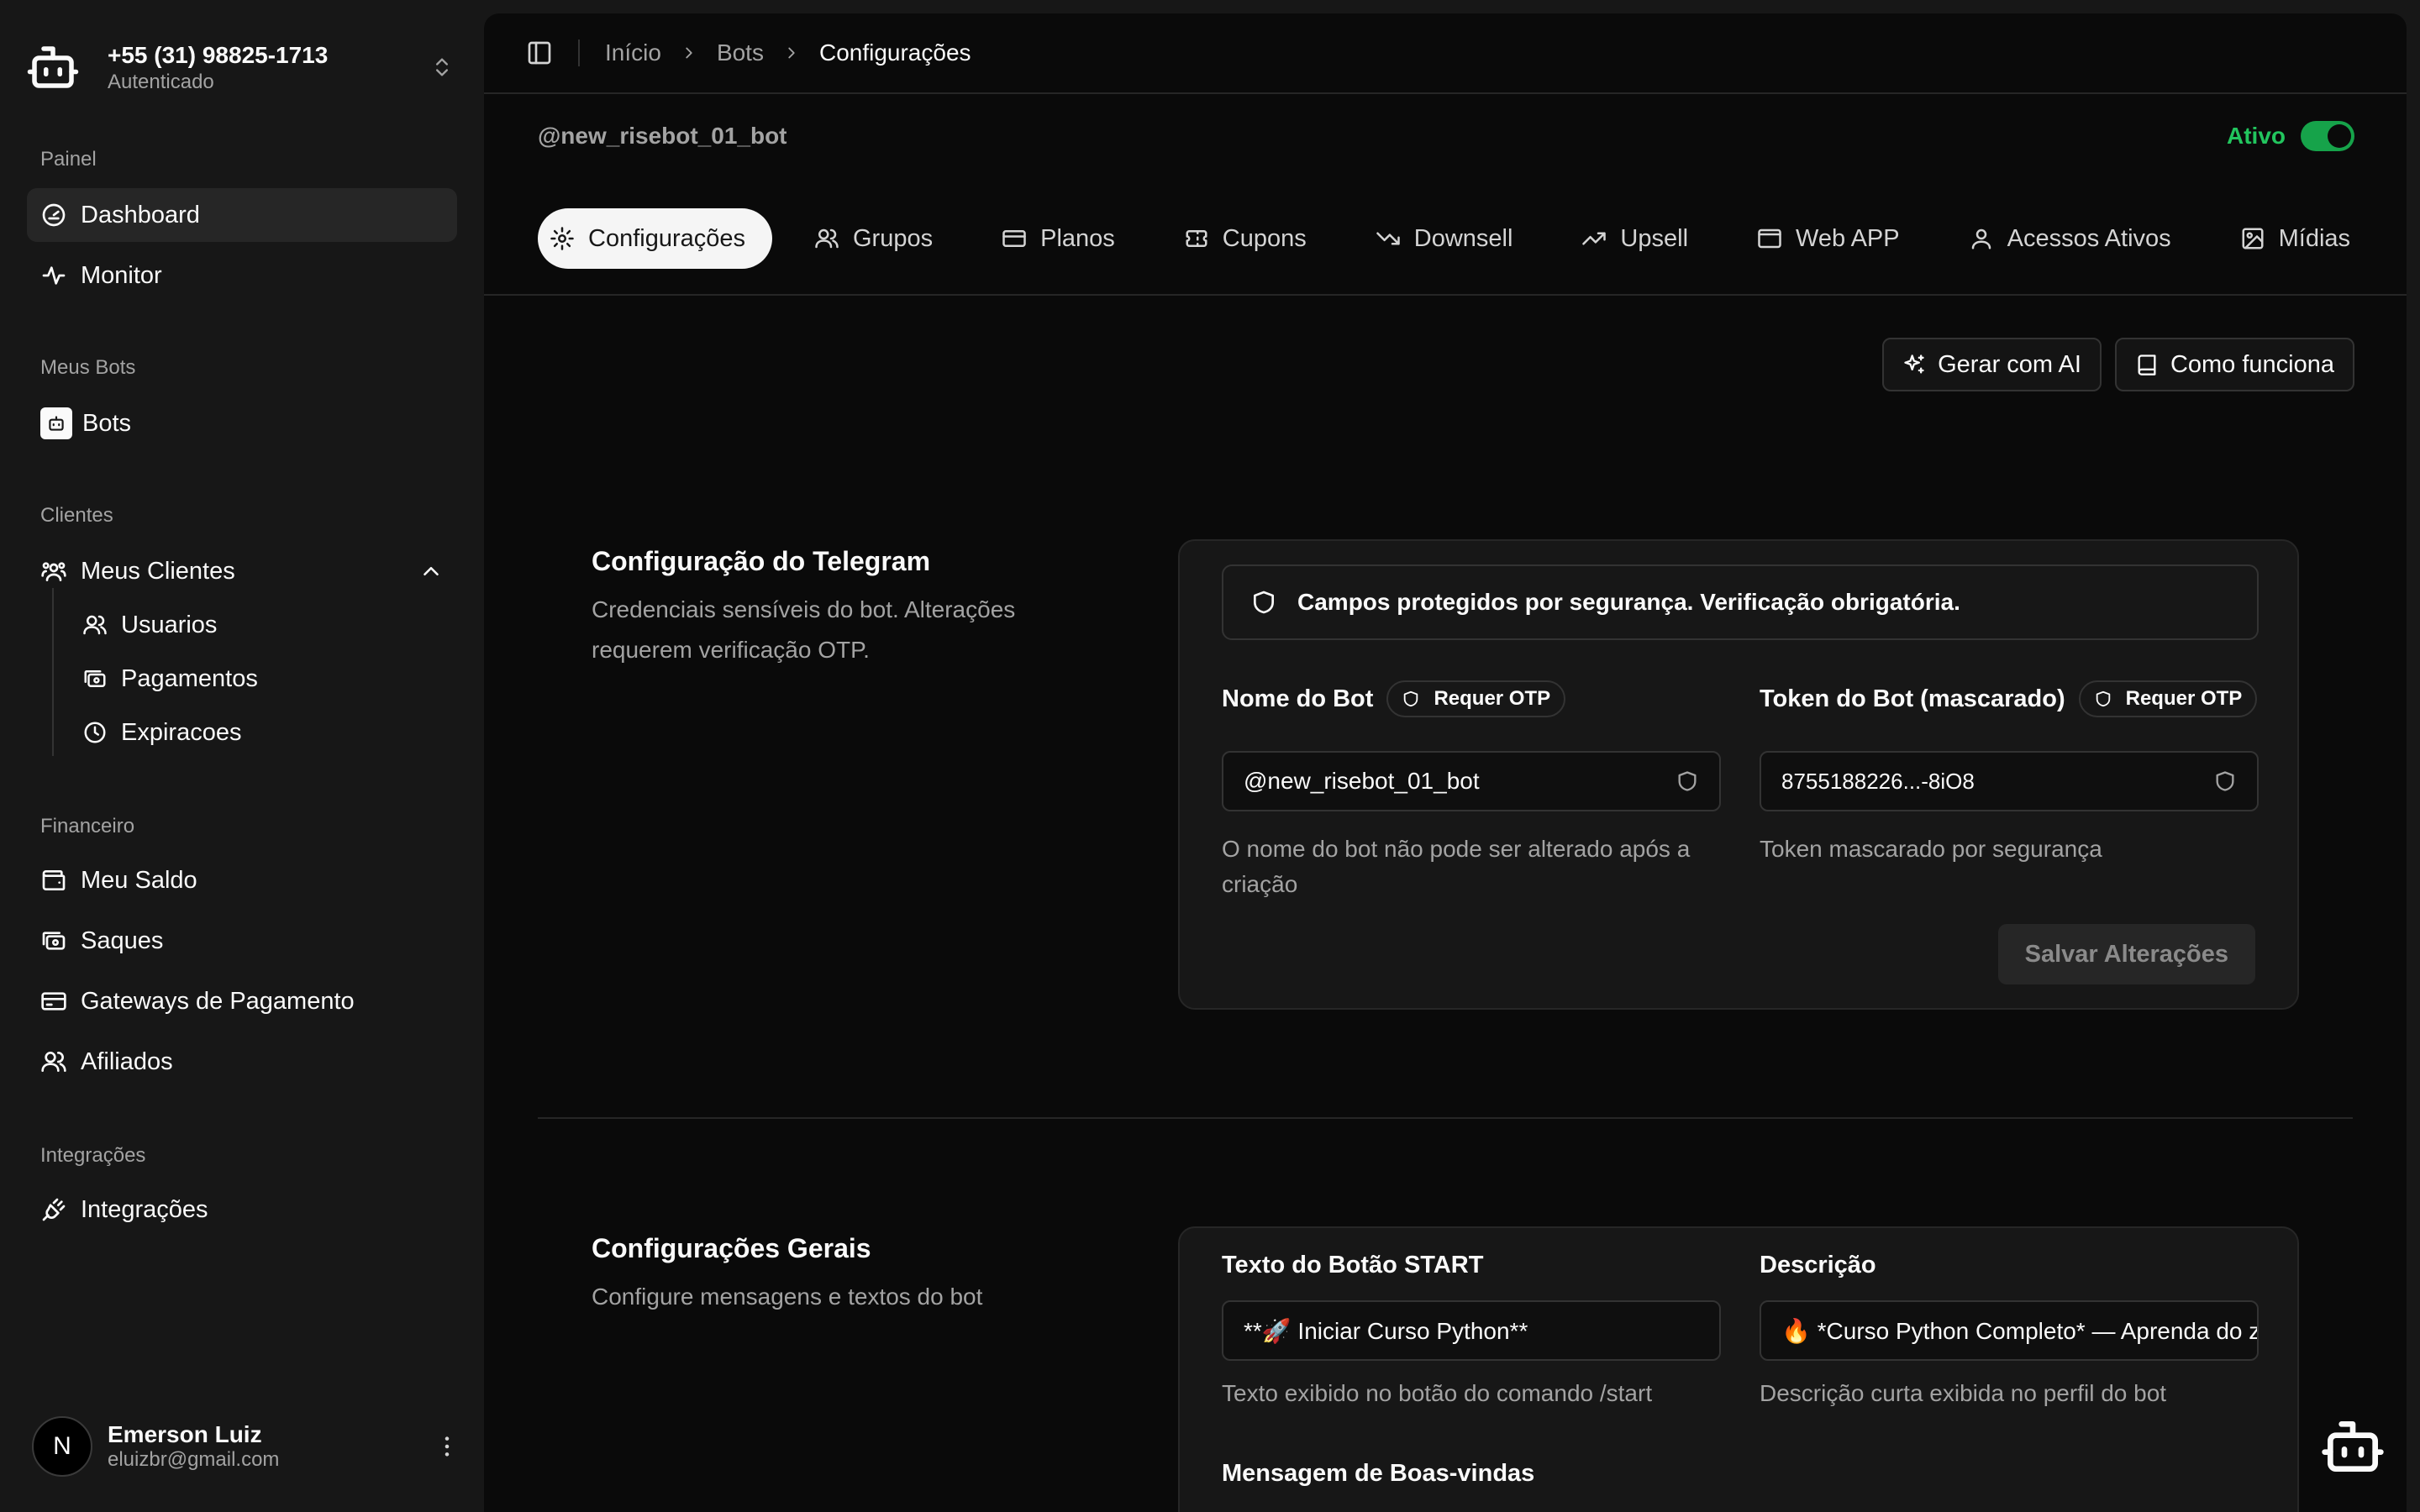 The height and width of the screenshot is (1512, 2420). What do you see at coordinates (242, 1209) in the screenshot?
I see `sidebar-item-integracoes: Integrações` at bounding box center [242, 1209].